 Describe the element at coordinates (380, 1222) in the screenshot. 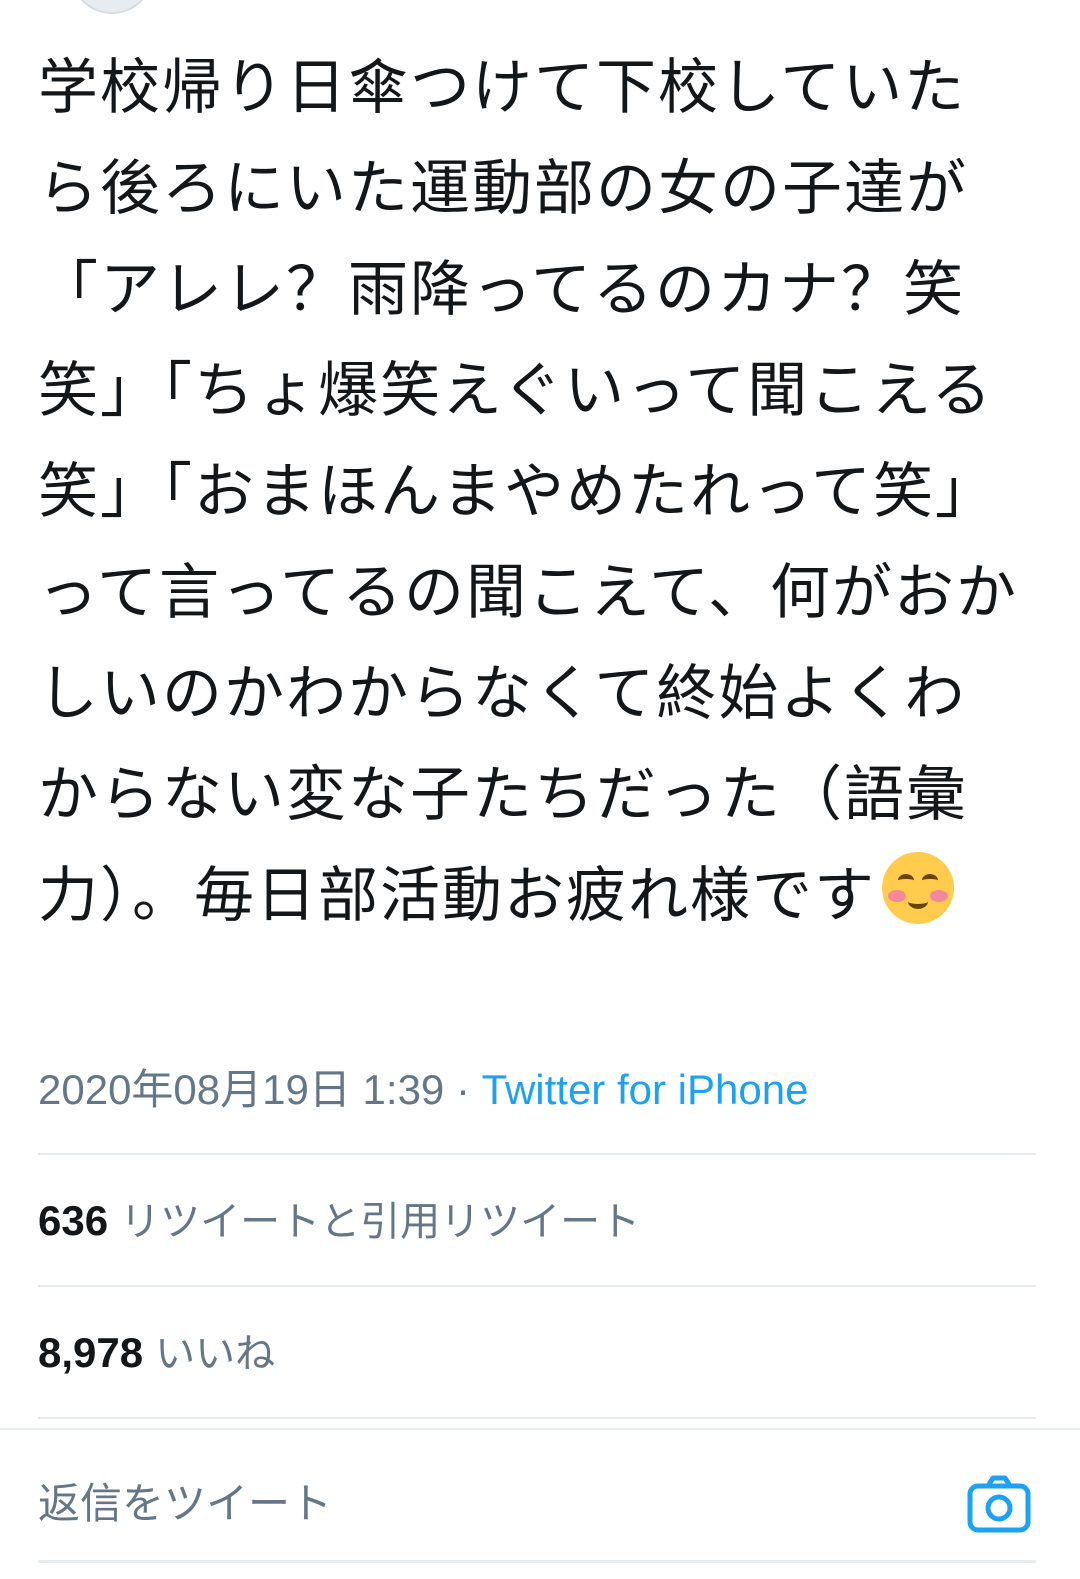

I see `retweet-label: リツイートと引用リツイート` at that location.